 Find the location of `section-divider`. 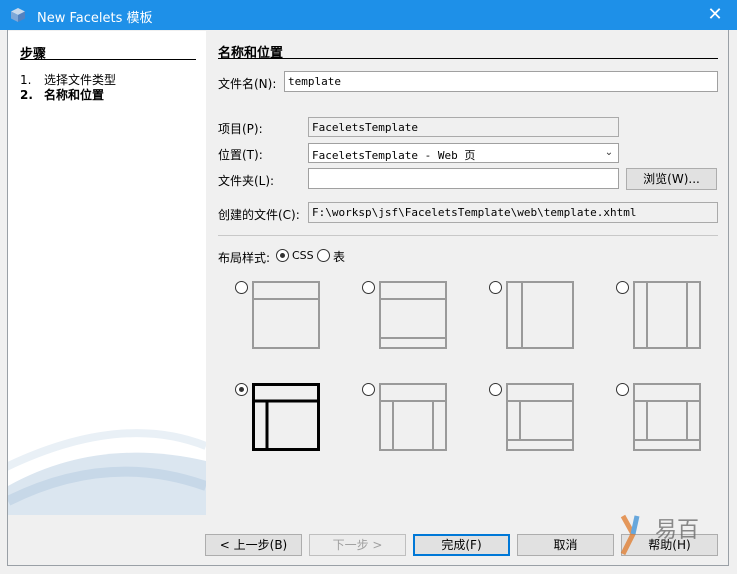

section-divider is located at coordinates (468, 58).